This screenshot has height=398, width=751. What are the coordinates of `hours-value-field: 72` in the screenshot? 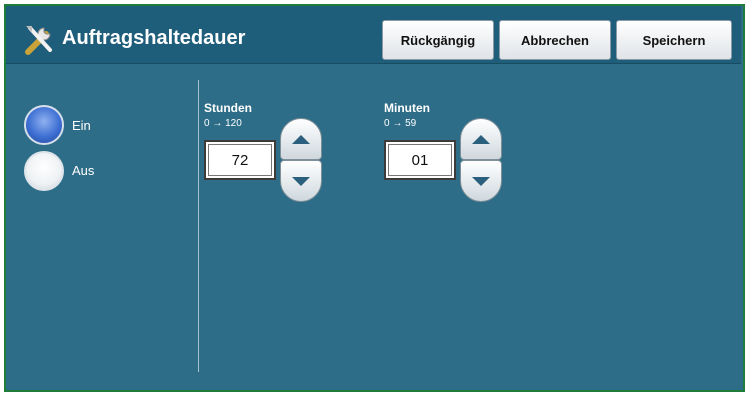 It's located at (240, 160).